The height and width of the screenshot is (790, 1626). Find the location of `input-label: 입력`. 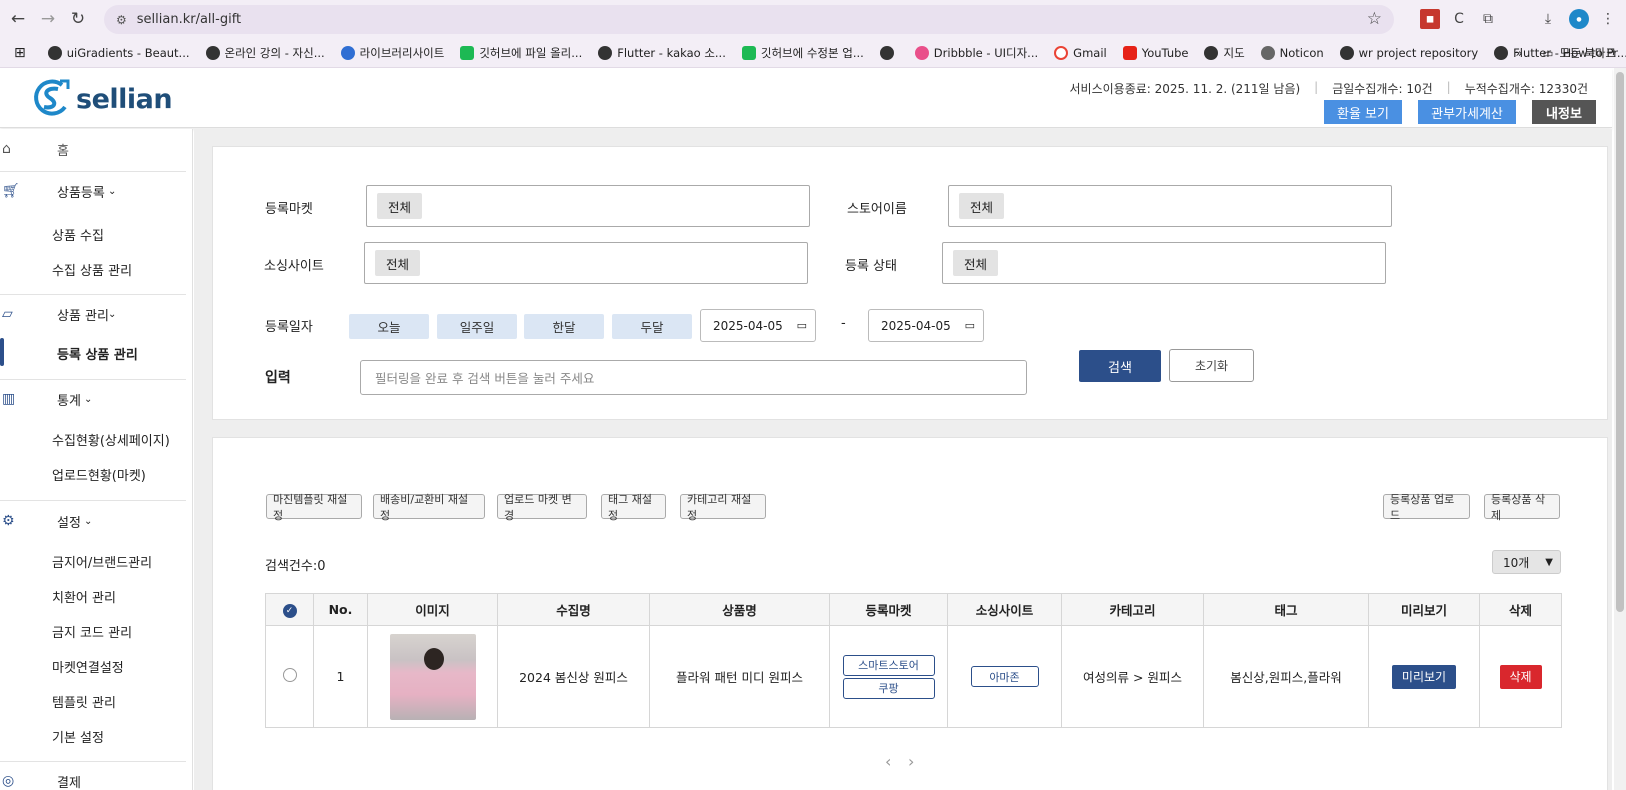

input-label: 입력 is located at coordinates (278, 378).